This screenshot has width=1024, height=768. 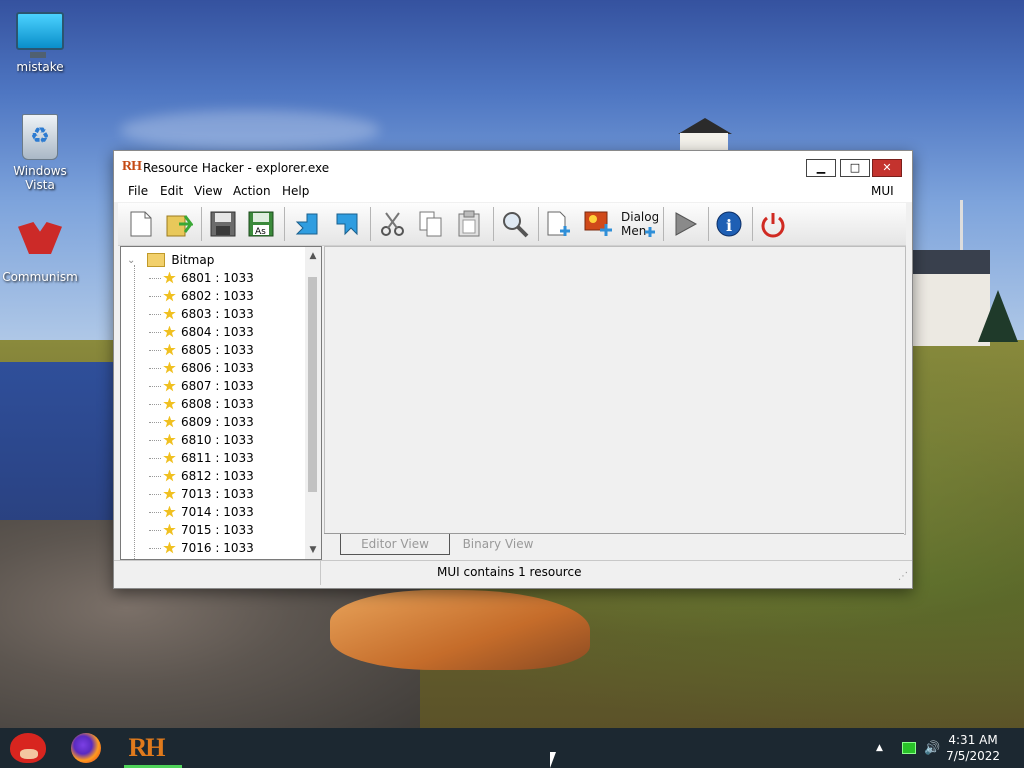 What do you see at coordinates (295, 191) in the screenshot?
I see `menu-help: Help` at bounding box center [295, 191].